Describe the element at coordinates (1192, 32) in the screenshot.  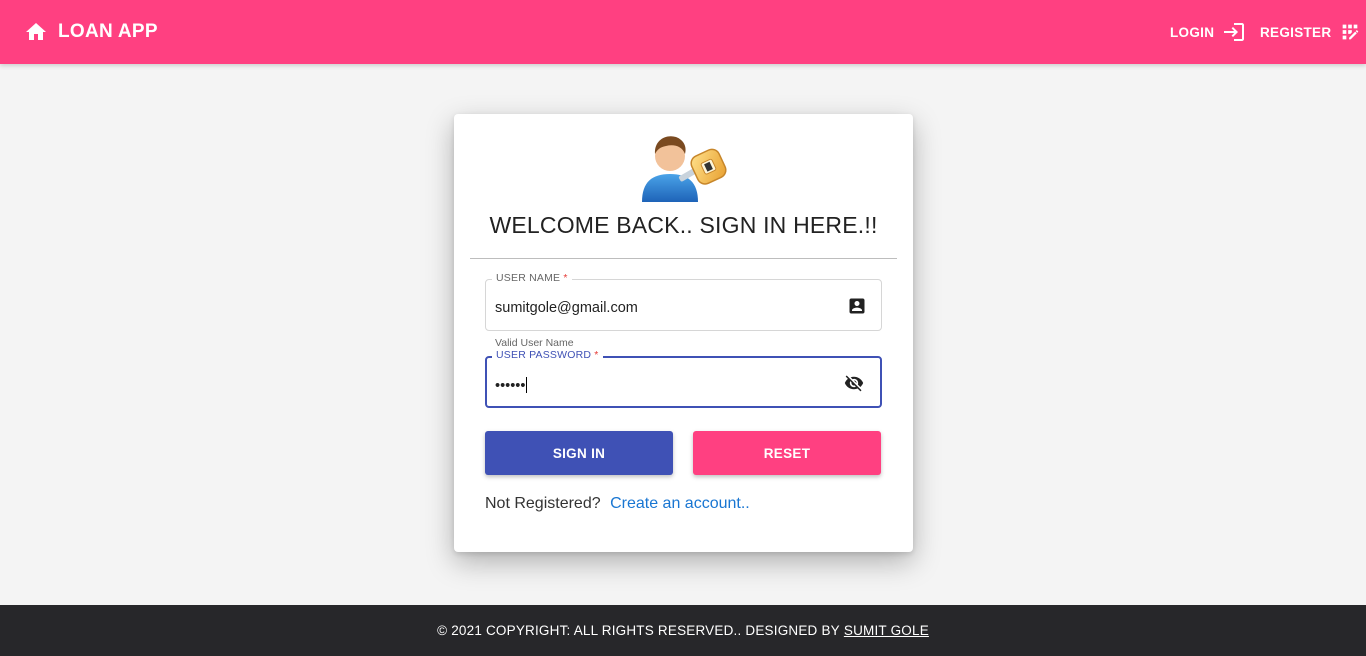
I see `nav-login-label: LOGIN` at that location.